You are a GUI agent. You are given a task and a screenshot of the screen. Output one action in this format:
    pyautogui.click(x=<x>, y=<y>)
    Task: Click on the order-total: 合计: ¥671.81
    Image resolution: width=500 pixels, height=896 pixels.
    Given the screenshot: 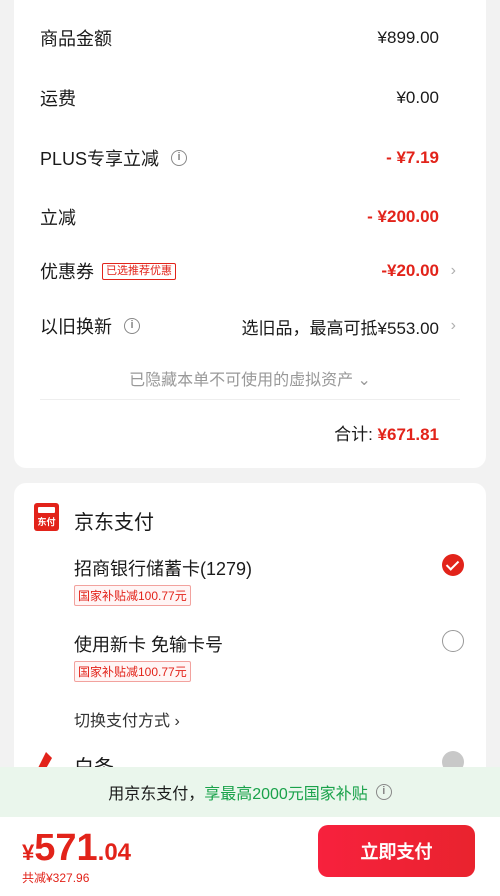 What is the action you would take?
    pyautogui.click(x=386, y=432)
    